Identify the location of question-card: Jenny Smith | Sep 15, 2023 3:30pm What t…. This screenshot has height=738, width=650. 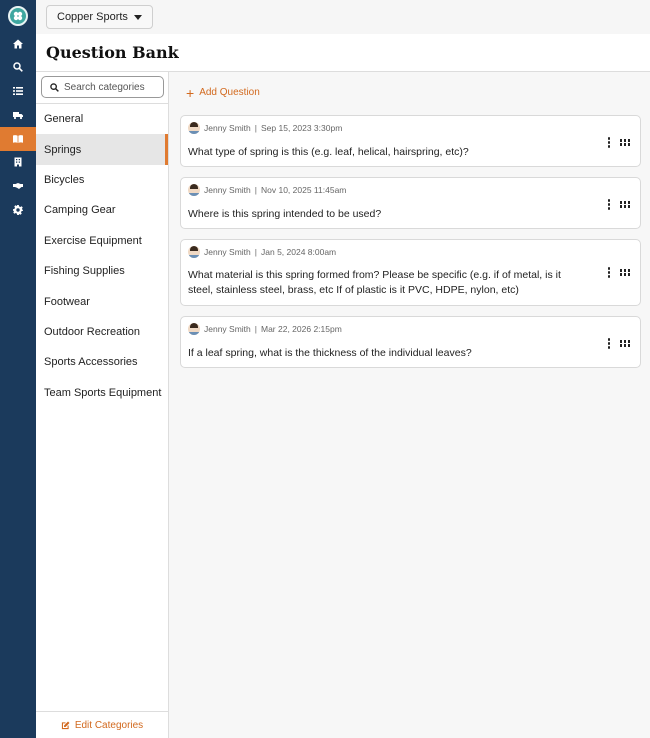
(410, 141).